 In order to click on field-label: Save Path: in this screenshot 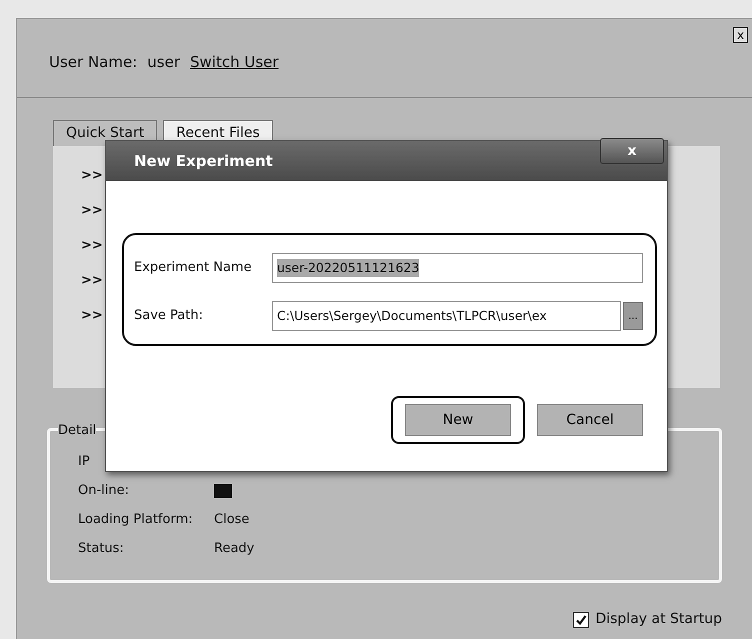, I will do `click(169, 316)`.